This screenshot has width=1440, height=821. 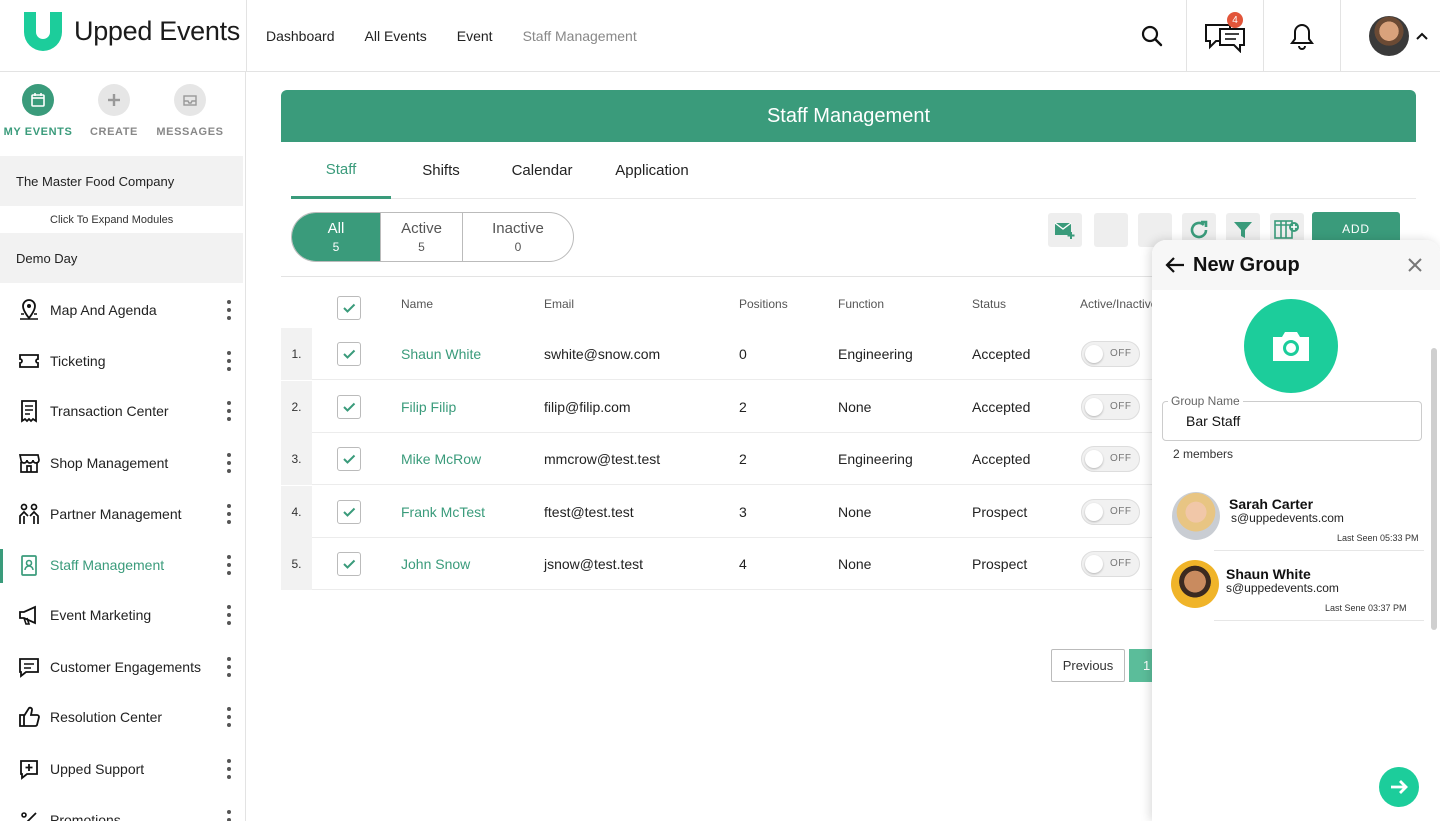 What do you see at coordinates (190, 120) in the screenshot?
I see `tab-messages: MESSAGES` at bounding box center [190, 120].